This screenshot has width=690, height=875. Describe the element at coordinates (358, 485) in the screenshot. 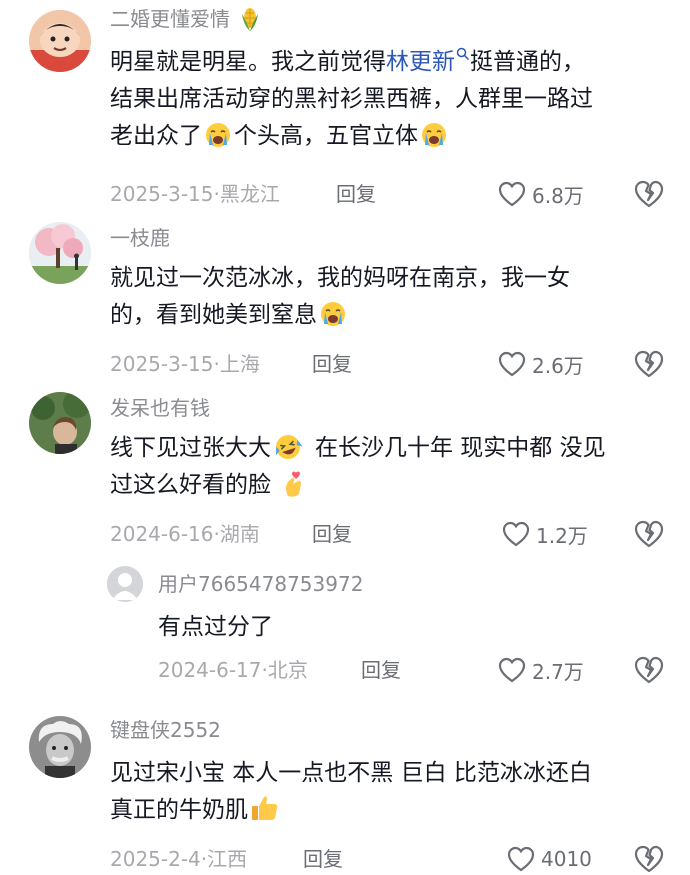

I see `comment-line: 过这么好看的脸` at that location.